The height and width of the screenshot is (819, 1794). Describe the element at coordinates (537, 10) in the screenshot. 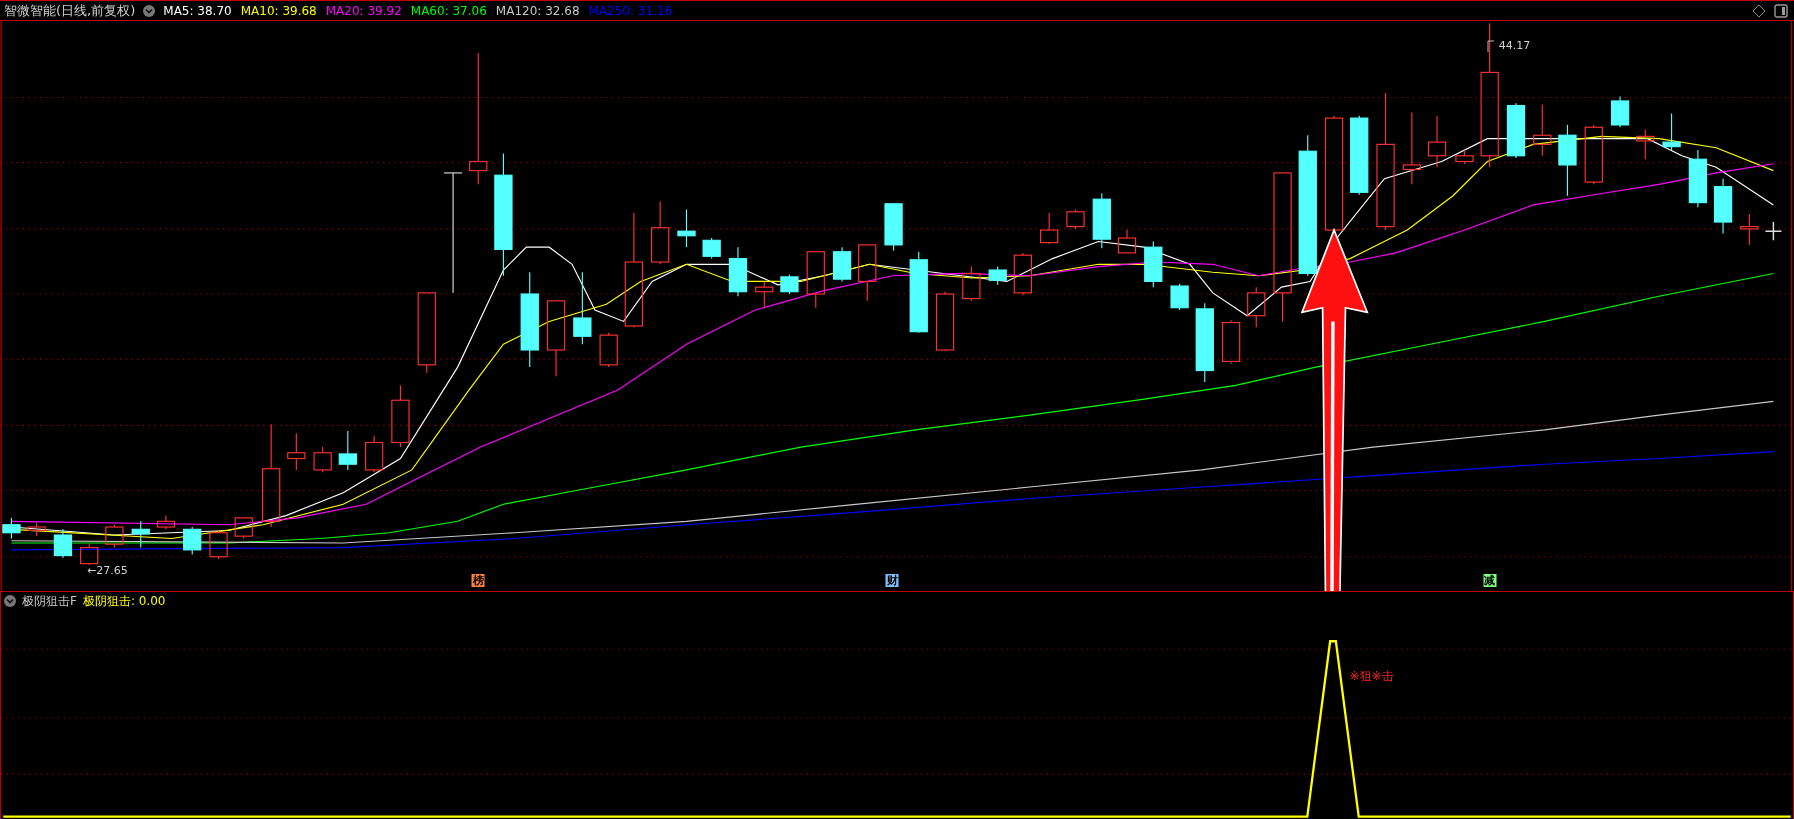

I see `indicator-reading: MA120: 32.68` at that location.